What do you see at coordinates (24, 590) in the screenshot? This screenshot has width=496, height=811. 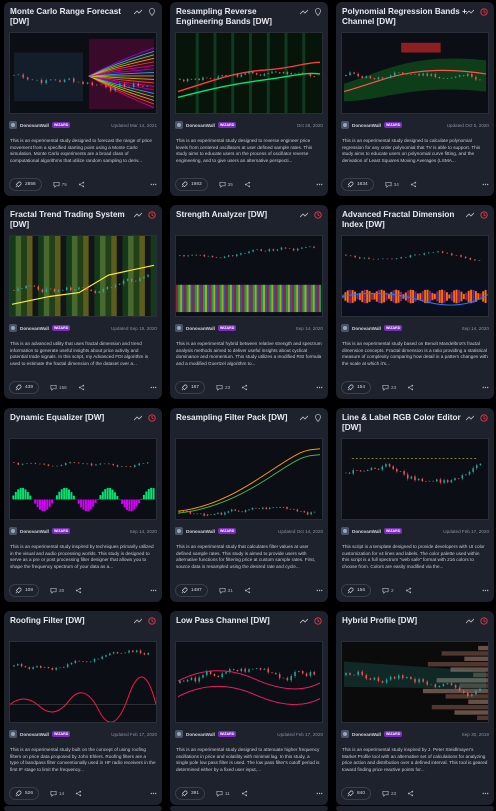 I see `boost-button: 108` at bounding box center [24, 590].